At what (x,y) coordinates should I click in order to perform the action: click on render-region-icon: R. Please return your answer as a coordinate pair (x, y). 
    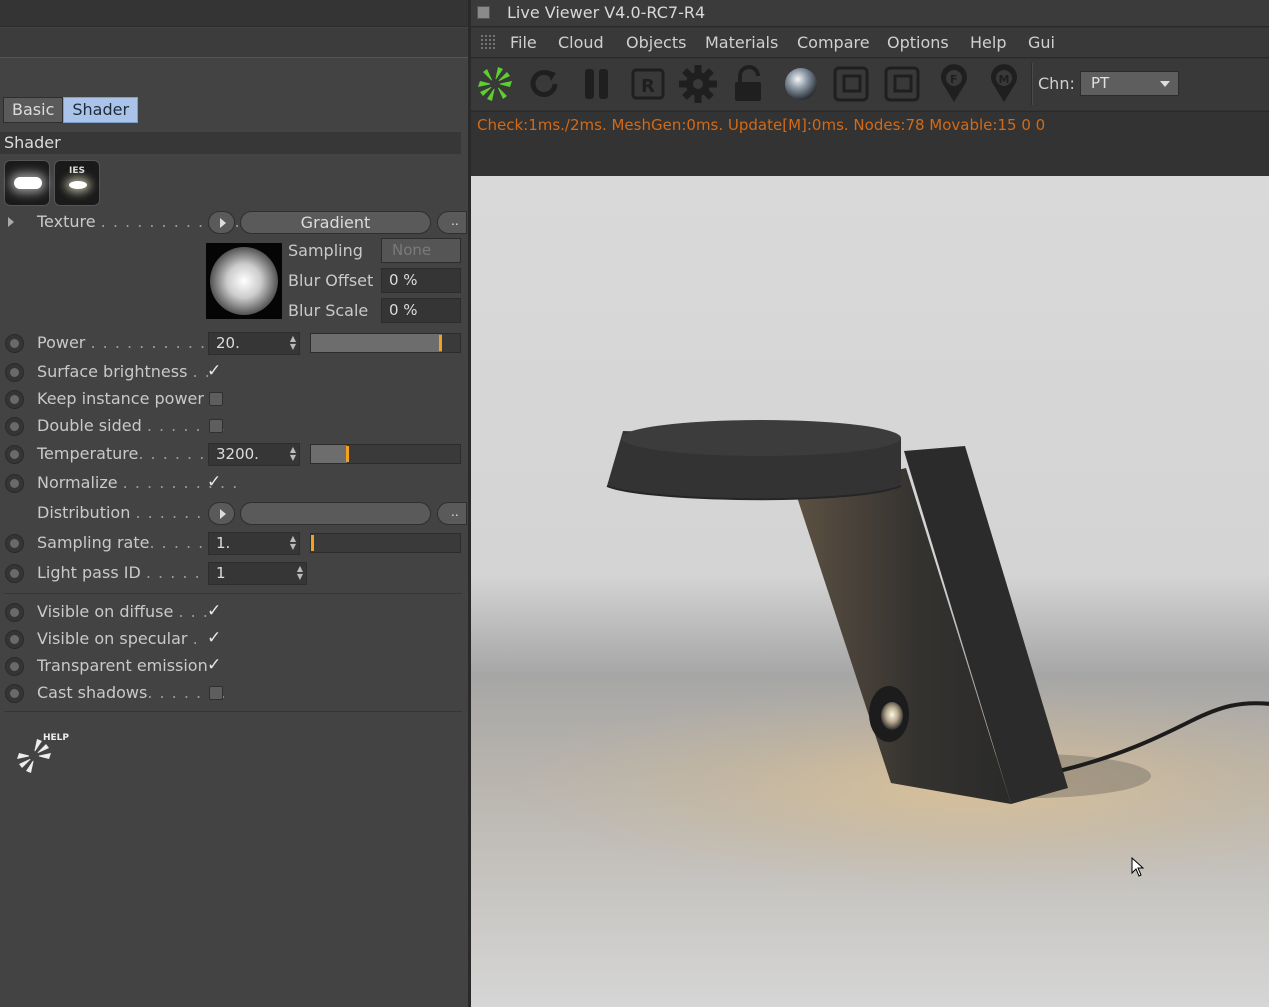
    Looking at the image, I should click on (648, 84).